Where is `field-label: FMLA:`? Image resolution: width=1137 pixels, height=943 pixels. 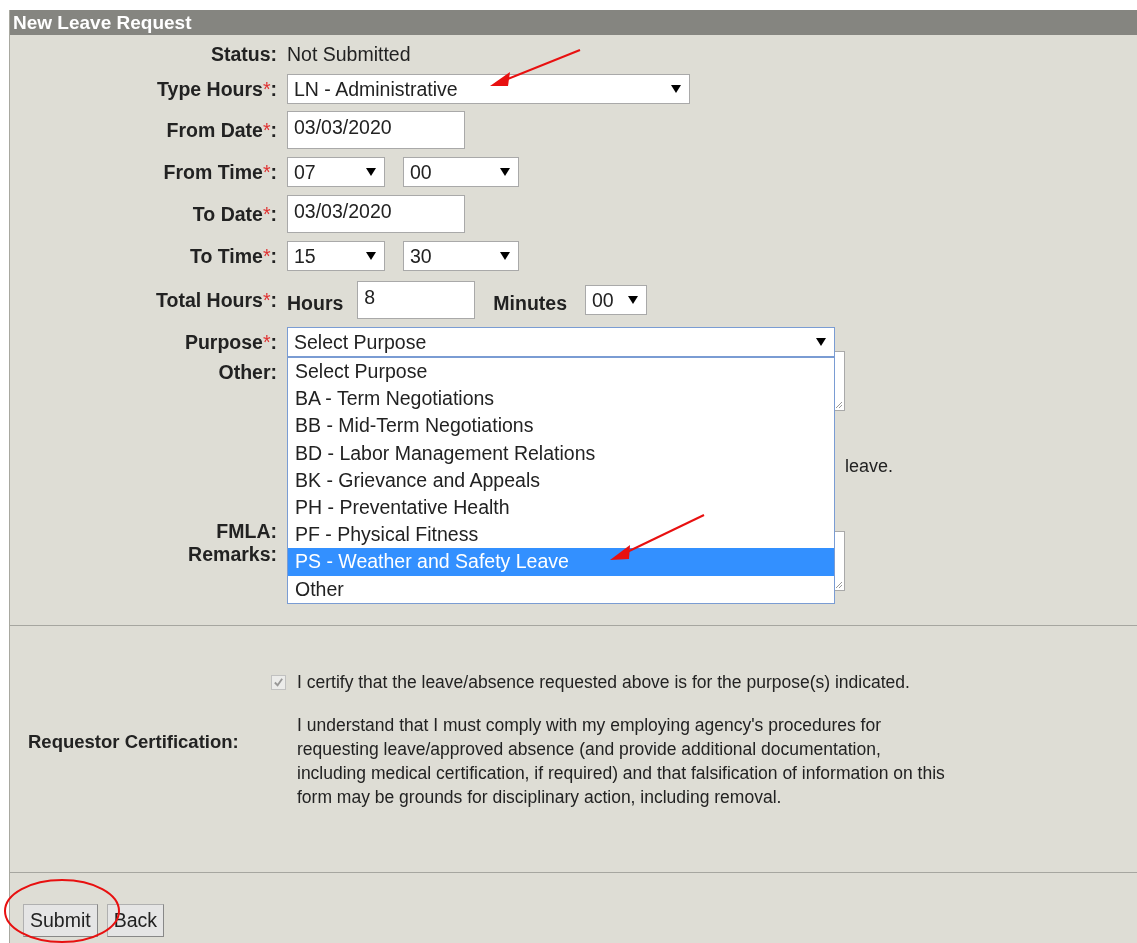 field-label: FMLA: is located at coordinates (246, 531).